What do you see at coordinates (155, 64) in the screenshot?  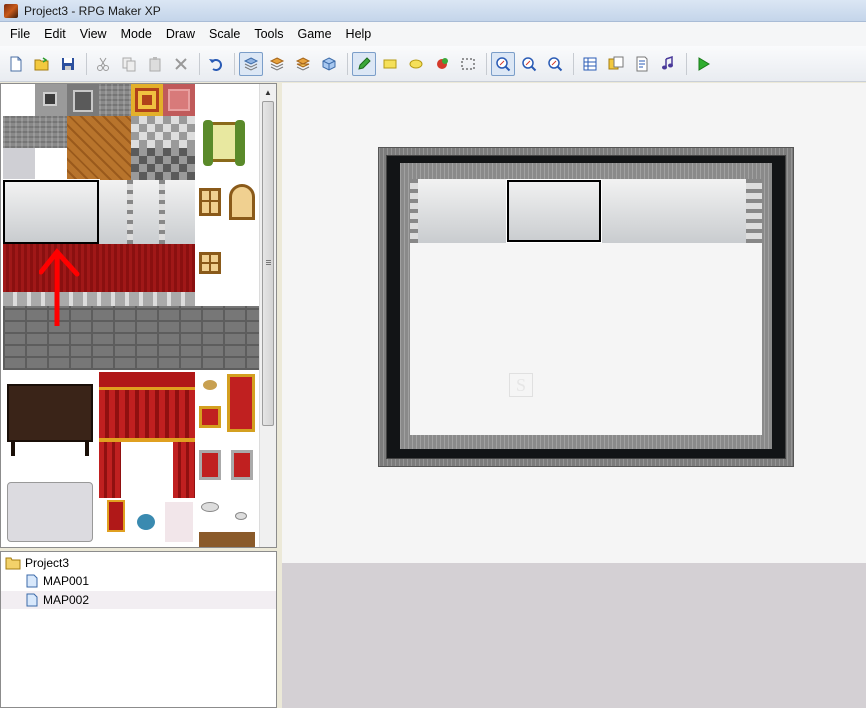 I see `paste-button` at bounding box center [155, 64].